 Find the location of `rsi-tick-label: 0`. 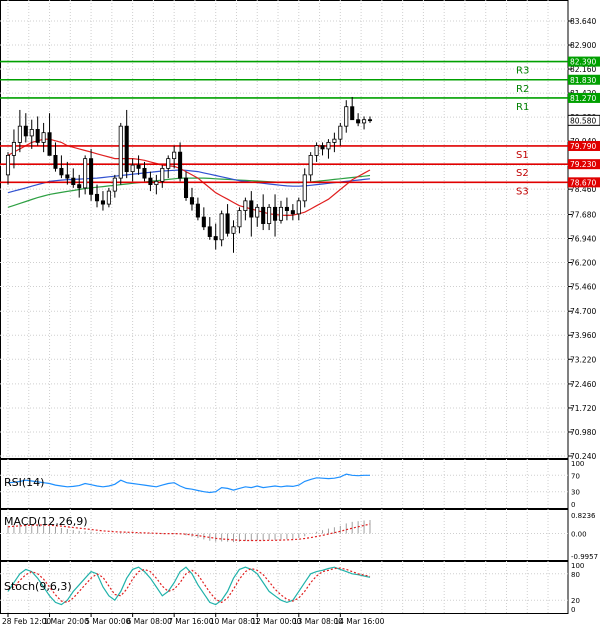

rsi-tick-label: 0 is located at coordinates (573, 505).